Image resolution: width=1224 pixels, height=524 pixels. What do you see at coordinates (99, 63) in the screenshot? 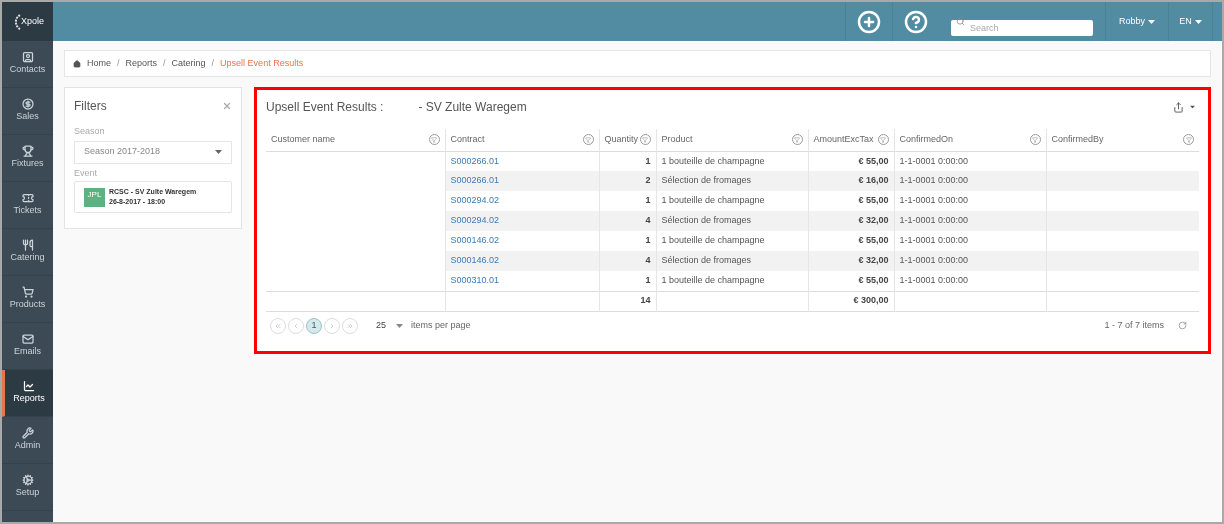
I see `breadcrumb-link: Home` at bounding box center [99, 63].